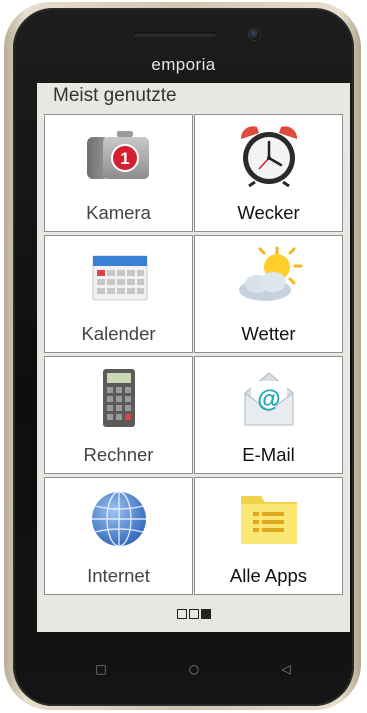 This screenshot has width=367, height=713. What do you see at coordinates (183, 64) in the screenshot?
I see `brand-logo: emporia` at bounding box center [183, 64].